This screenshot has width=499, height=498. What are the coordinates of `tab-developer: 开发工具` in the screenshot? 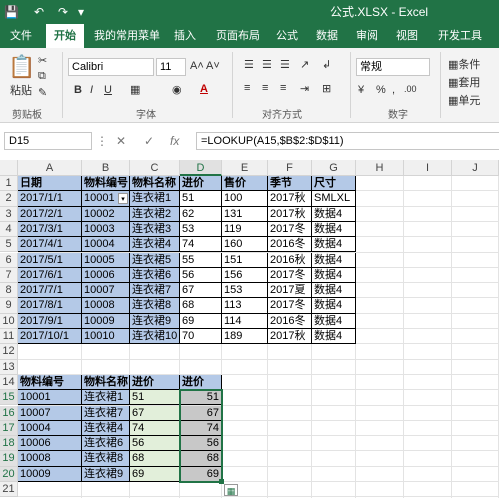 It's located at (460, 36).